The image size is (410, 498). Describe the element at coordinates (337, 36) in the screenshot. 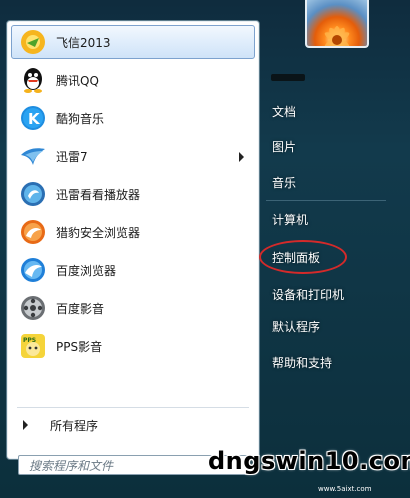

I see `flower-icon` at that location.